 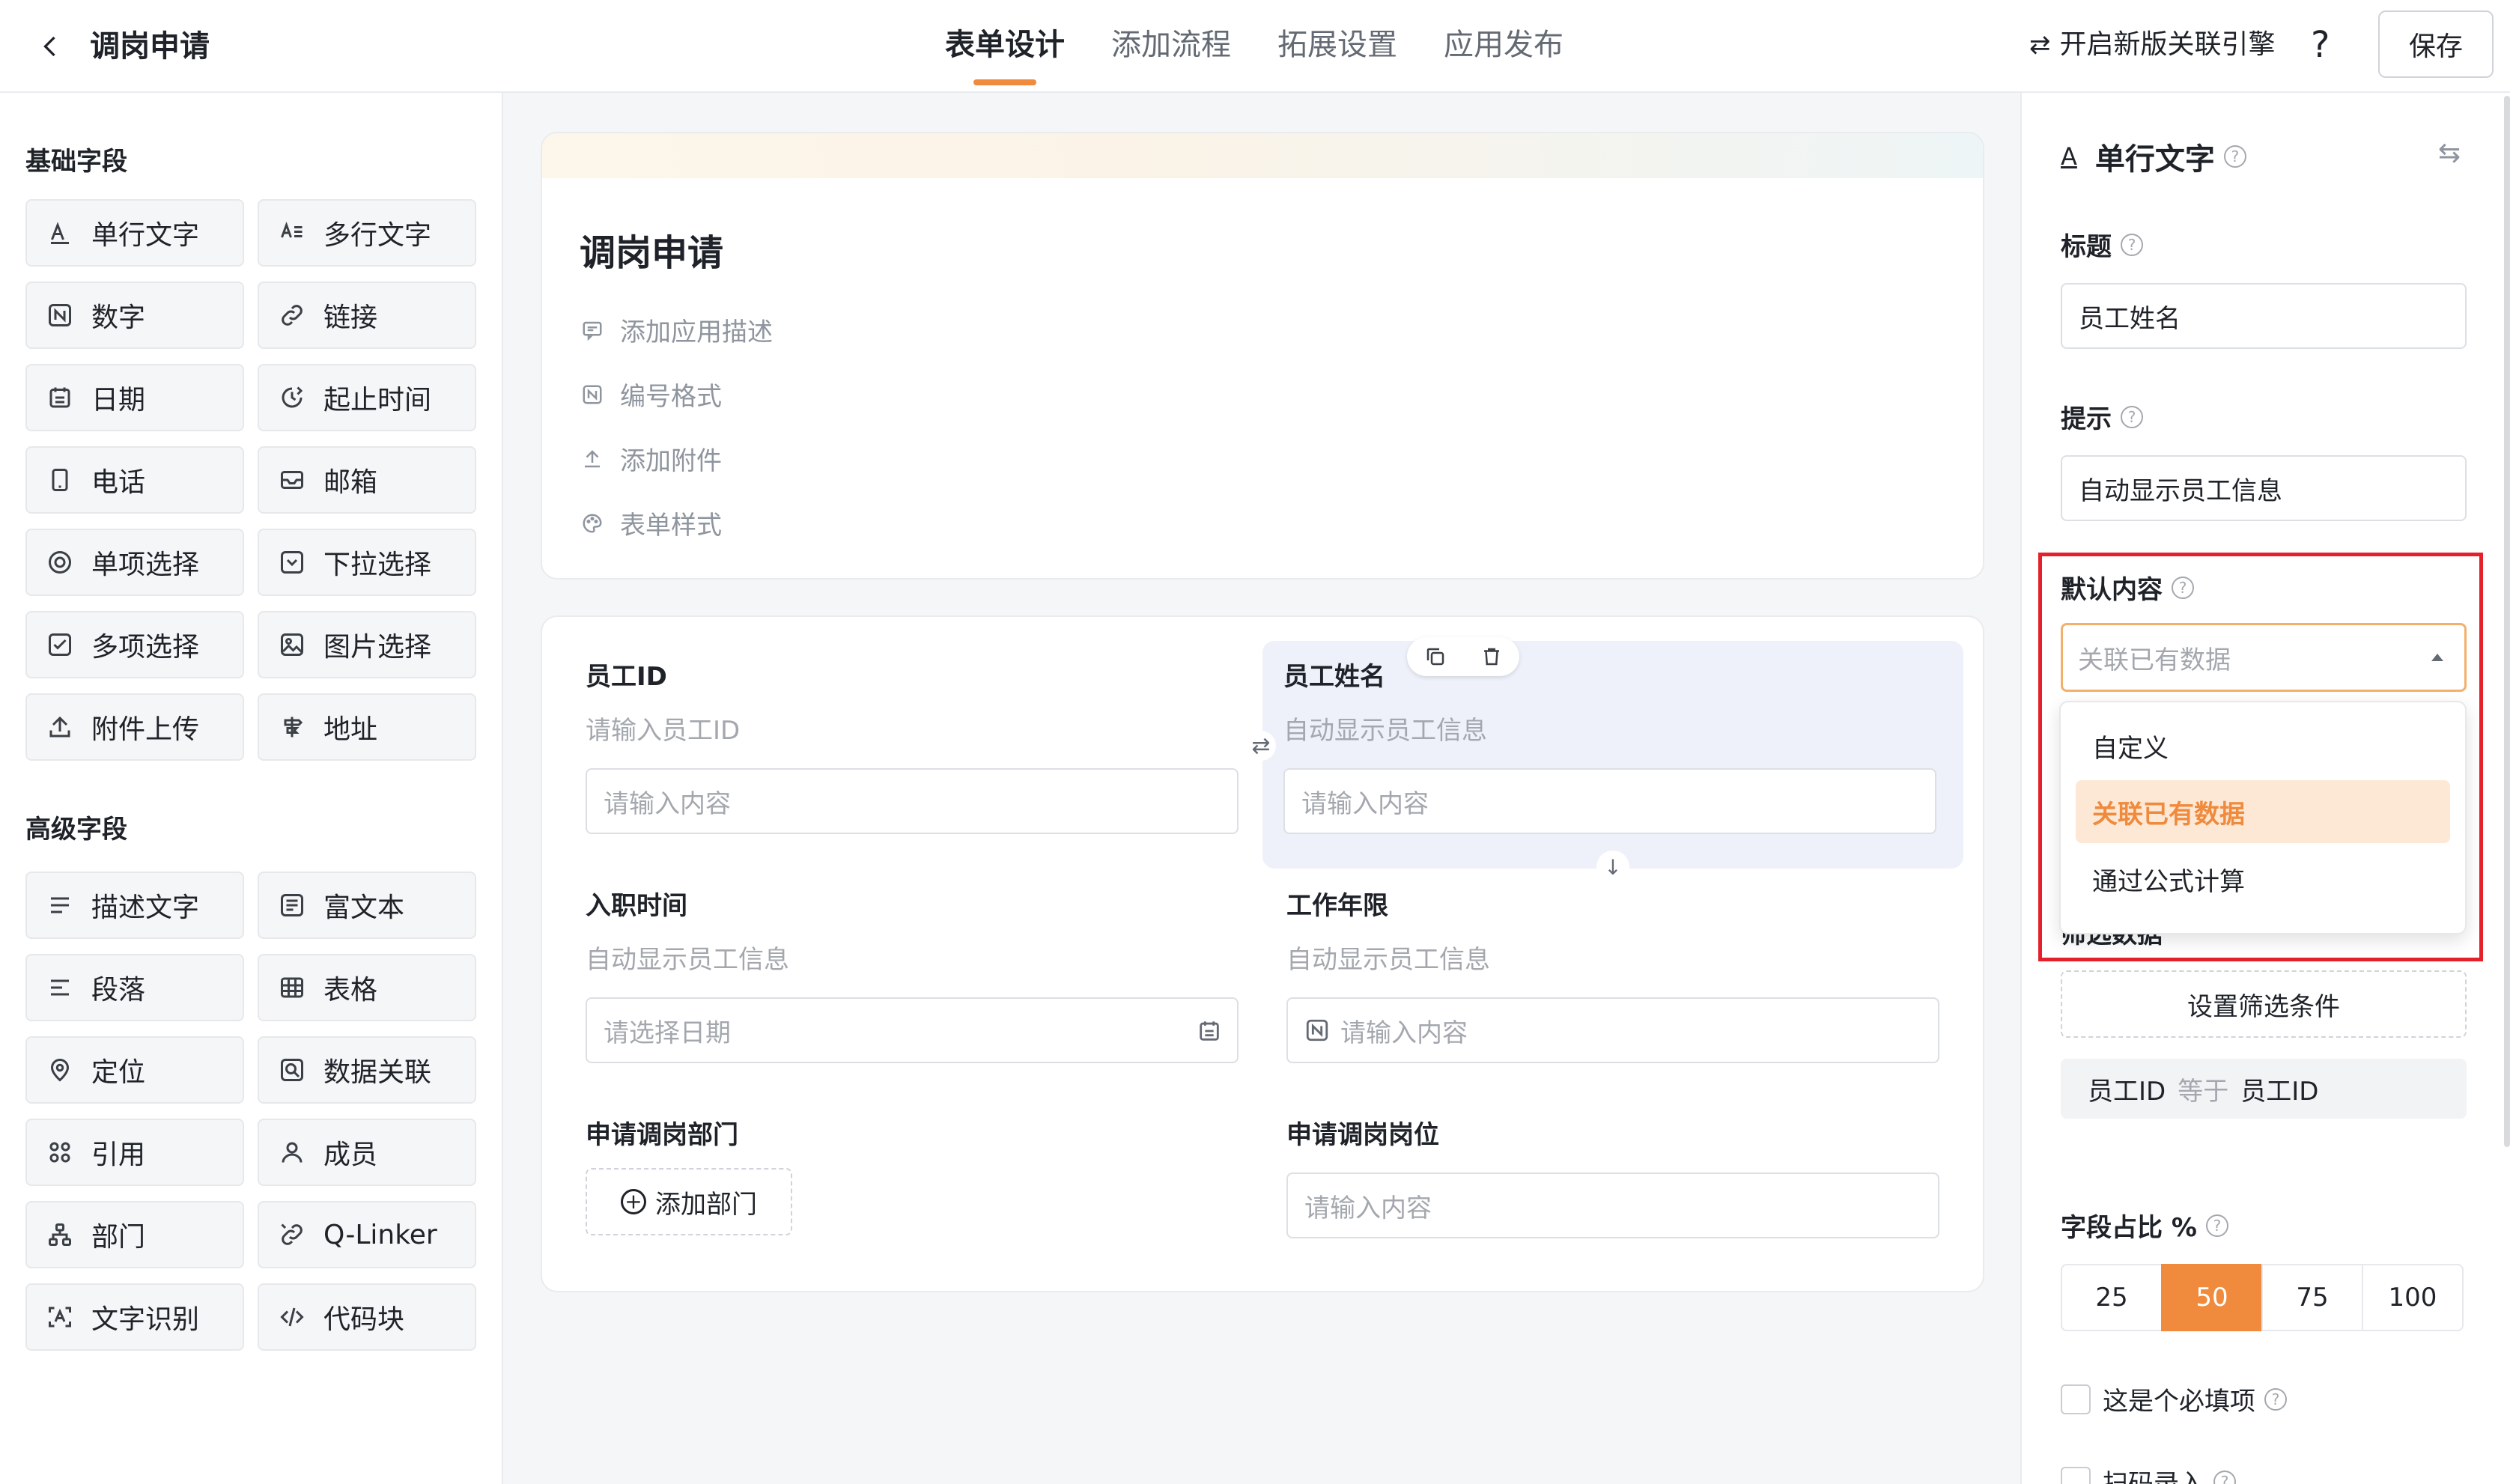 I want to click on table-icon, so click(x=292, y=987).